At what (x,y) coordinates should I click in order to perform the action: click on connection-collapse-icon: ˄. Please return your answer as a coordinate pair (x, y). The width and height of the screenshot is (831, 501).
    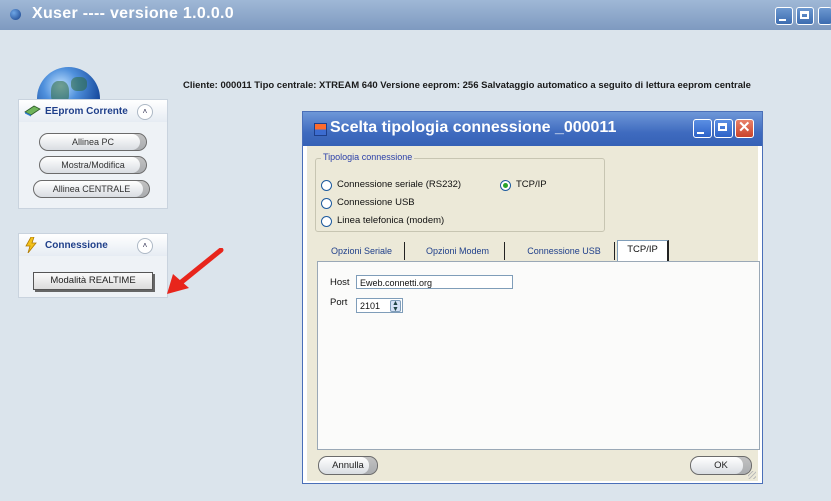
    Looking at the image, I should click on (145, 246).